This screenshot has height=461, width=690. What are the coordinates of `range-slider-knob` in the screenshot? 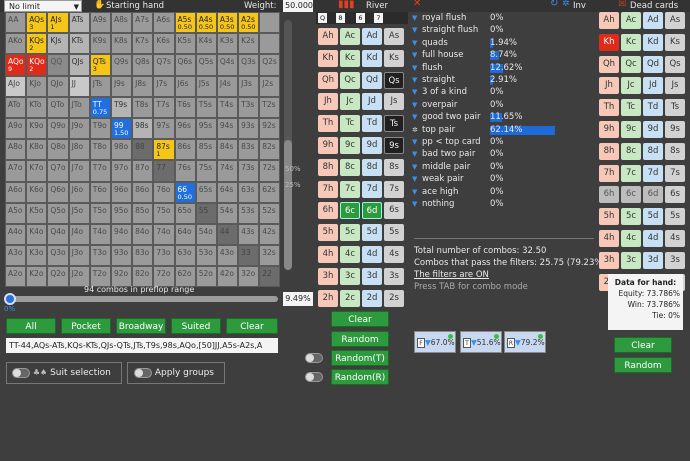 It's located at (10, 299).